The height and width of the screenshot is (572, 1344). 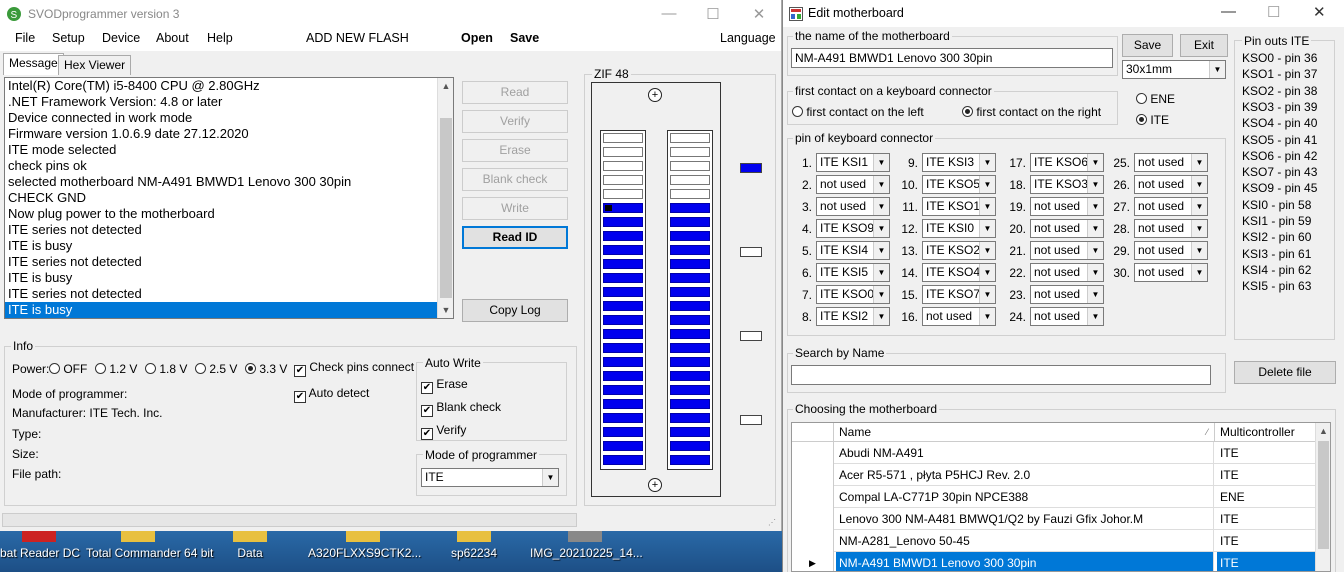 I want to click on menu-add-new-flash: ADD NEW FLASH, so click(x=357, y=38).